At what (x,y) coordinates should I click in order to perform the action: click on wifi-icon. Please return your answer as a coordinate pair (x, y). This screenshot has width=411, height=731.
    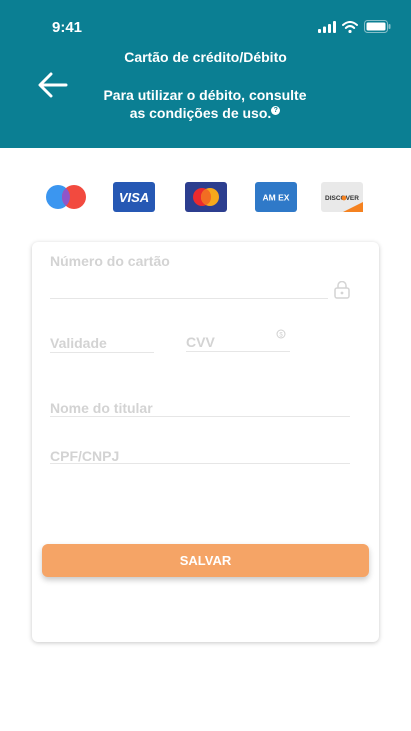
    Looking at the image, I should click on (350, 26).